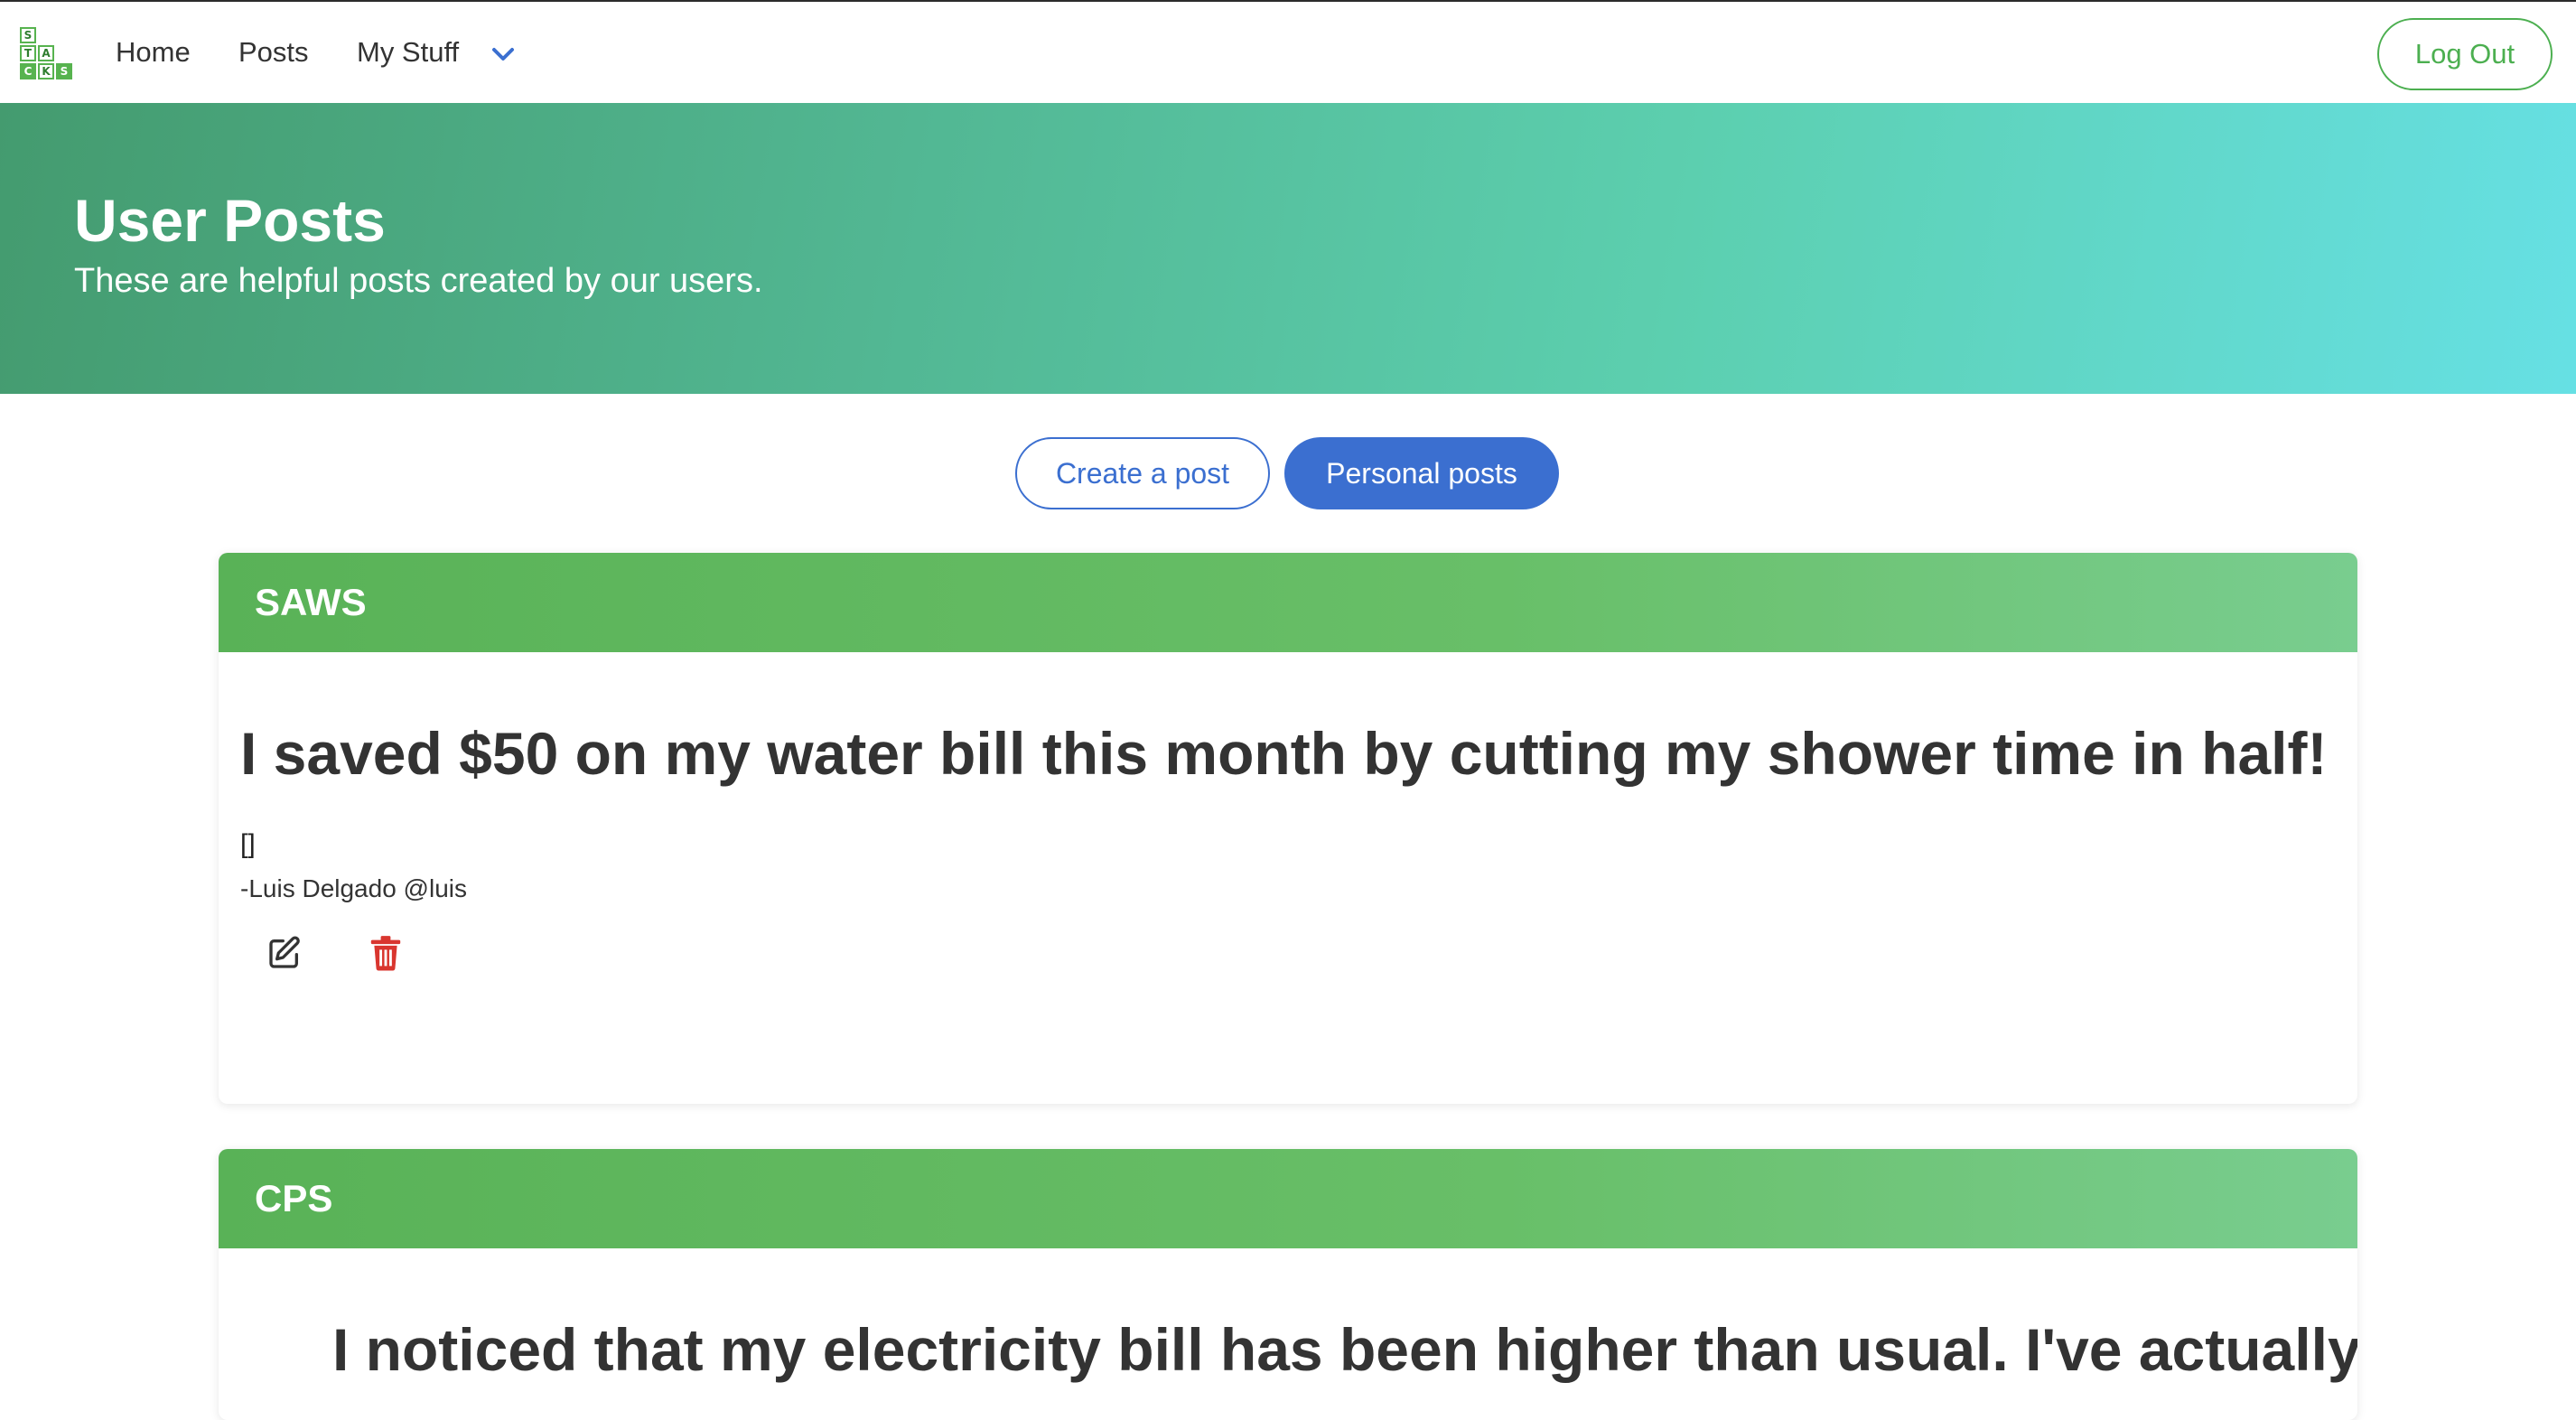 The width and height of the screenshot is (2576, 1420). What do you see at coordinates (1421, 473) in the screenshot?
I see `personal-posts-button: Personal posts` at bounding box center [1421, 473].